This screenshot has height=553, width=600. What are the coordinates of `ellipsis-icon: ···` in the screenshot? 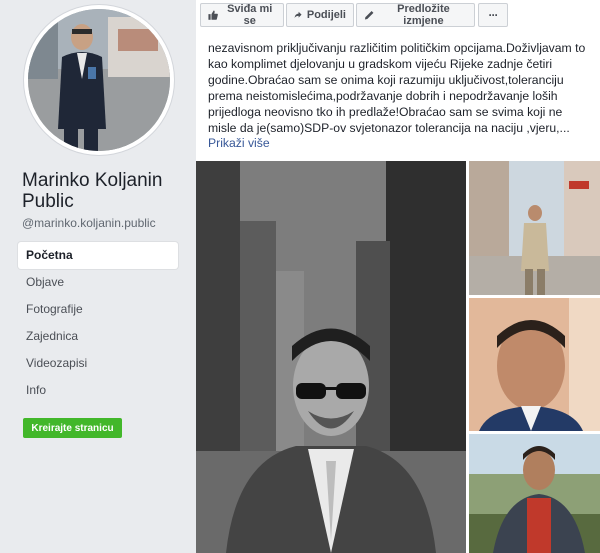 It's located at (493, 15).